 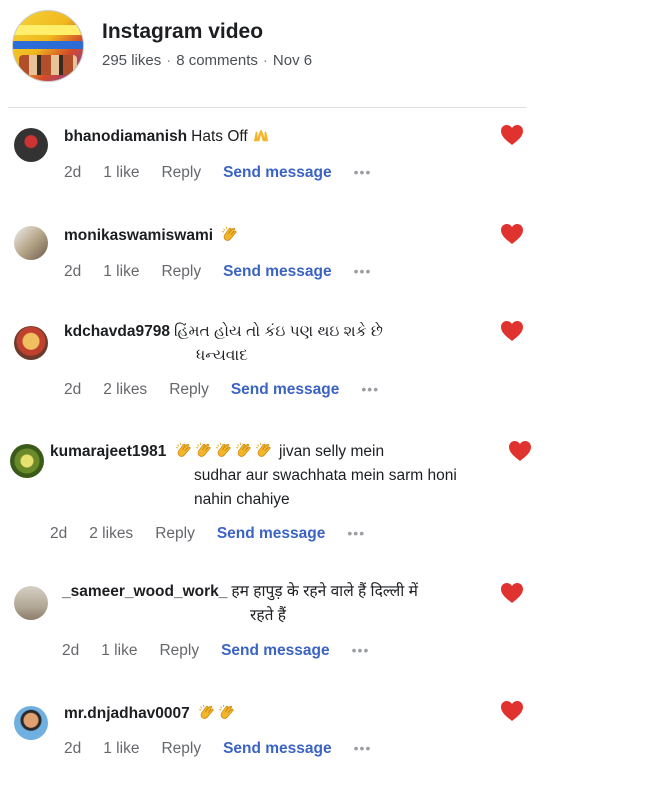 What do you see at coordinates (117, 331) in the screenshot?
I see `comment-username: kdchavda9798` at bounding box center [117, 331].